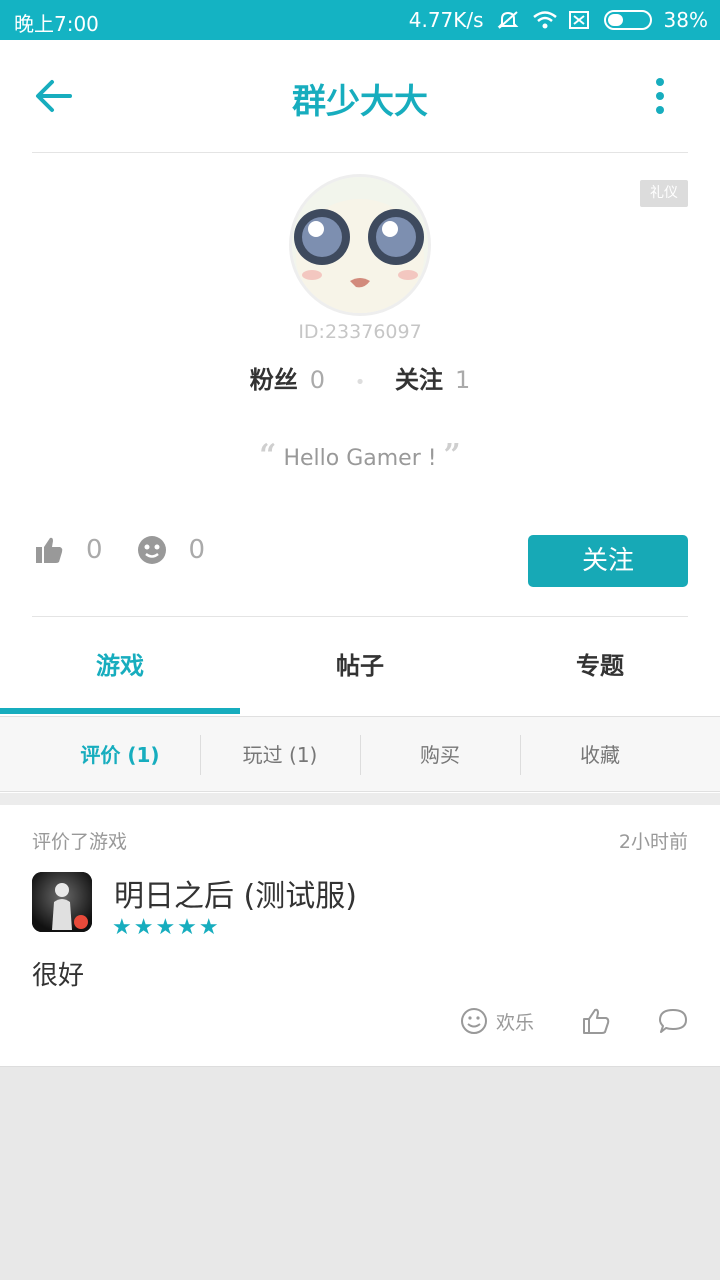 The height and width of the screenshot is (1280, 720). What do you see at coordinates (508, 20) in the screenshot?
I see `mute-icon` at bounding box center [508, 20].